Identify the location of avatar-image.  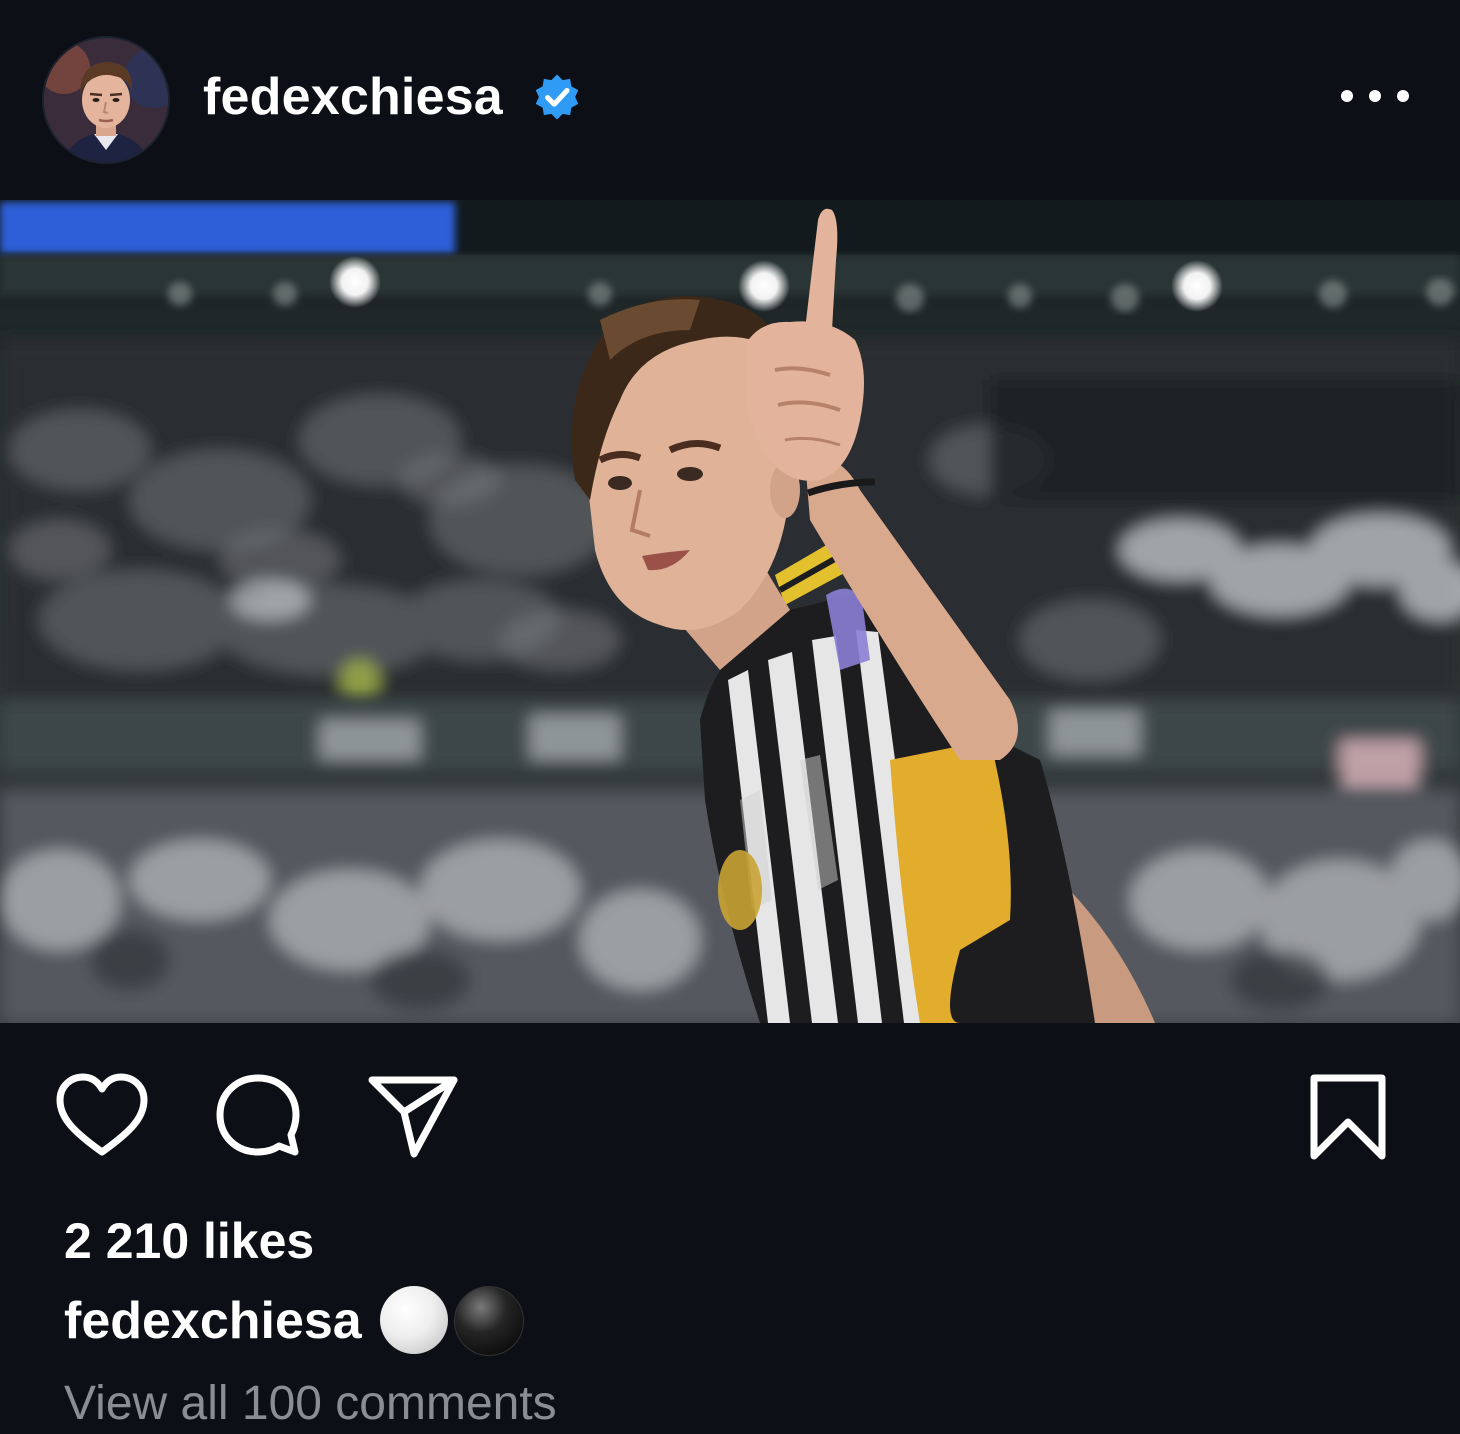
(106, 100).